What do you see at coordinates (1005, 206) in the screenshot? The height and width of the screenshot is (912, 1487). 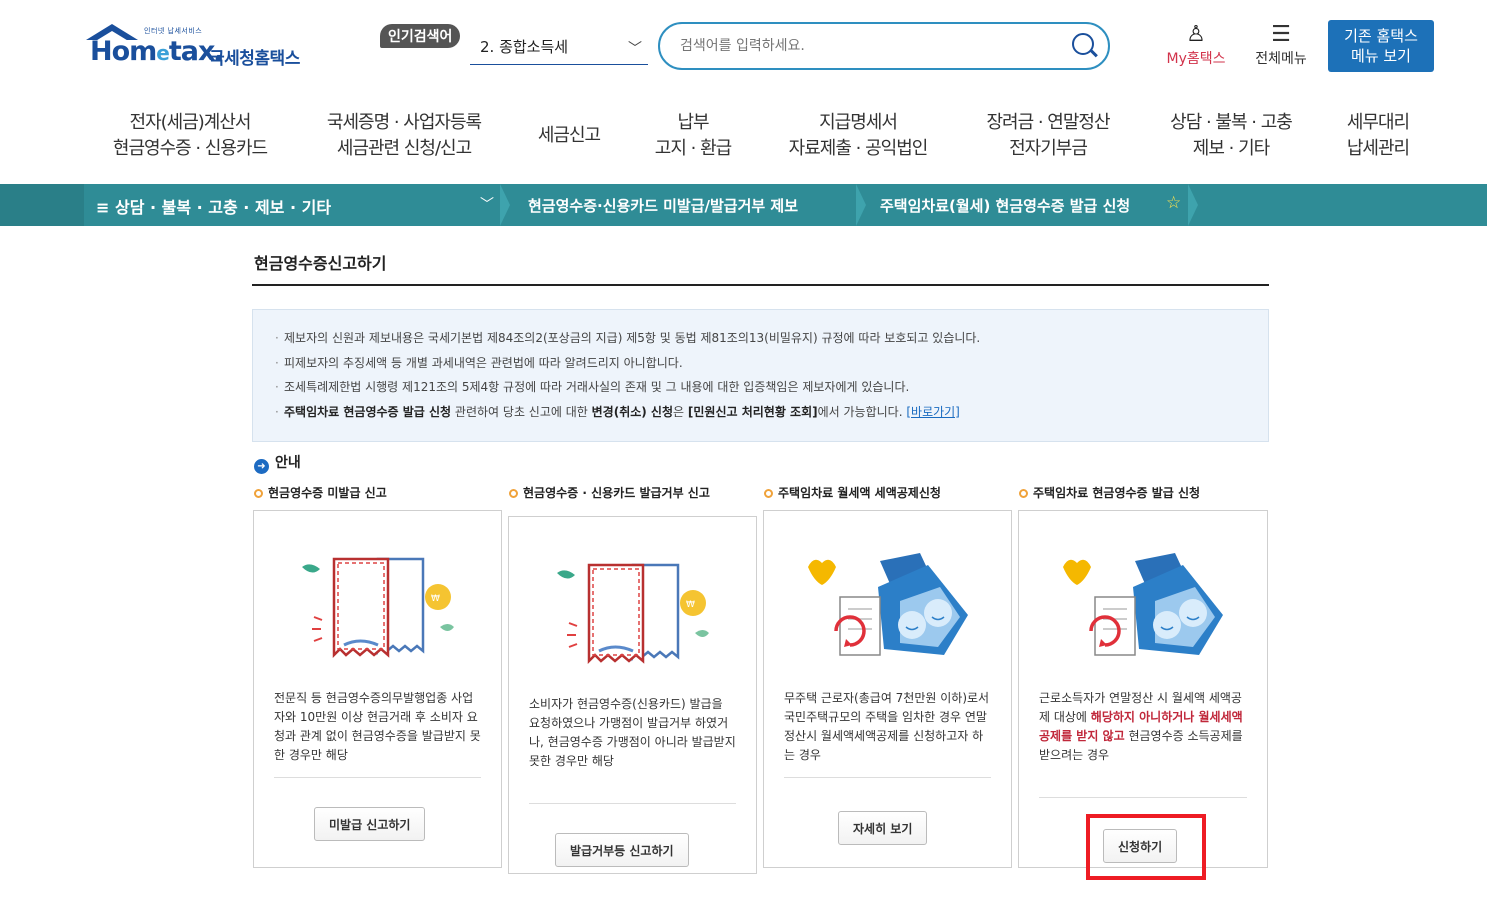 I see `breadcrumb-level3: 주택임차료(월세) 현금영수증 발급 신청` at bounding box center [1005, 206].